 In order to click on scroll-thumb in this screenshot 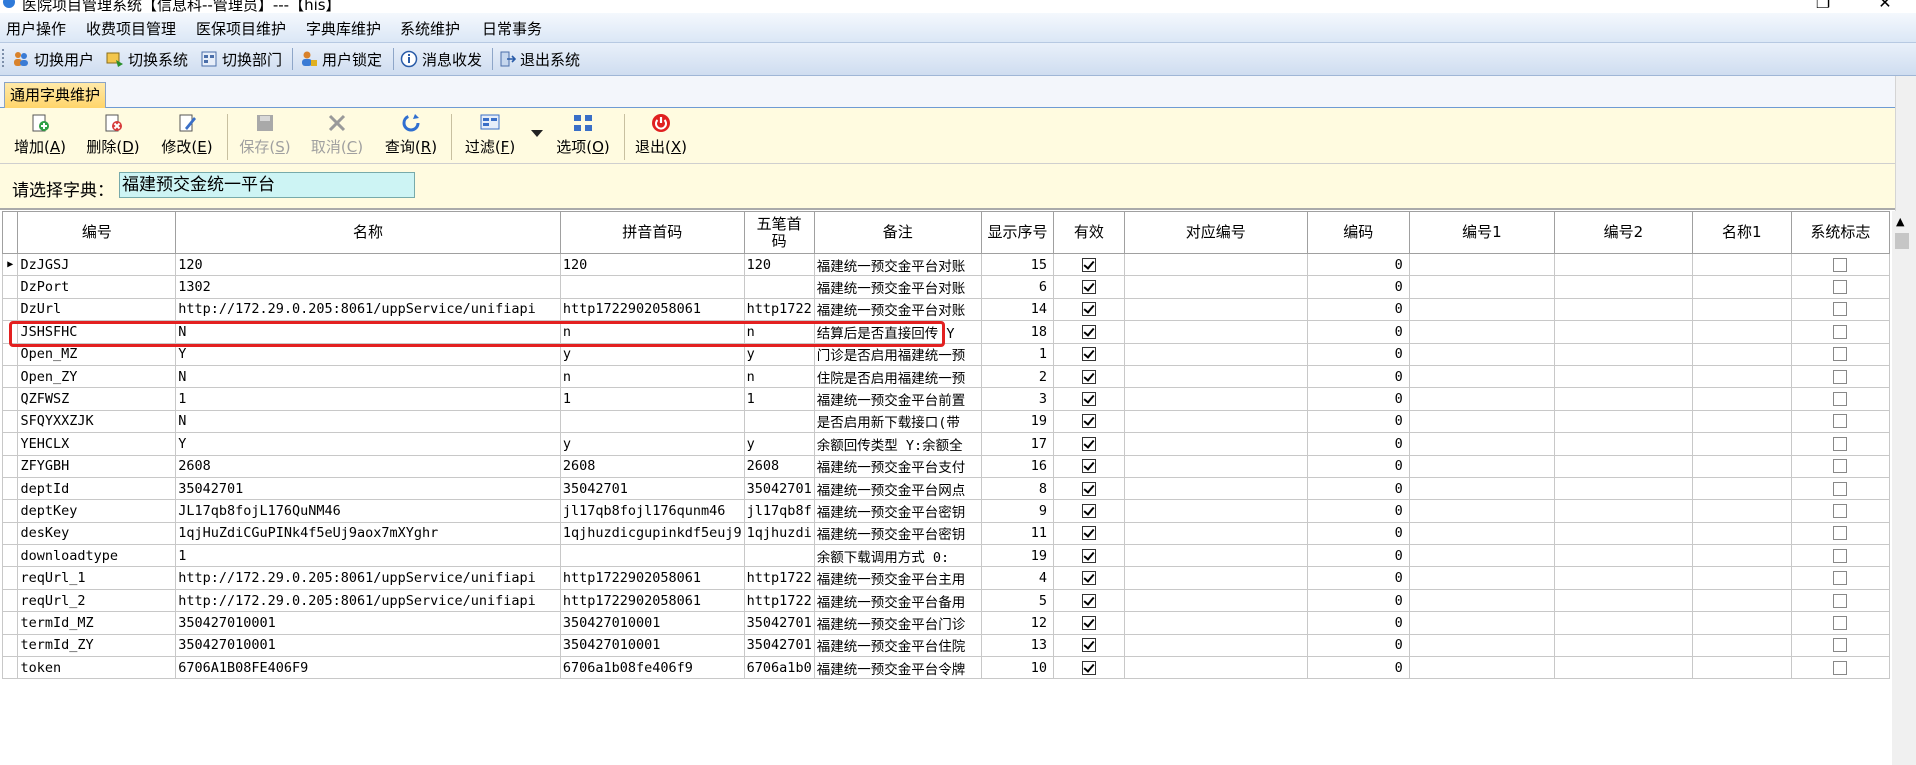, I will do `click(1902, 241)`.